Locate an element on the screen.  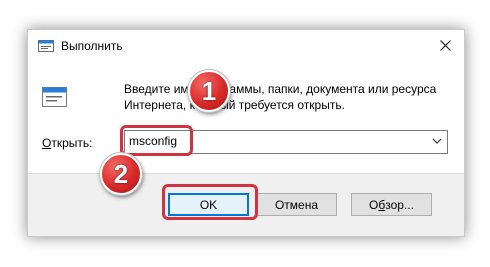
input-highlight-frame is located at coordinates (156, 140).